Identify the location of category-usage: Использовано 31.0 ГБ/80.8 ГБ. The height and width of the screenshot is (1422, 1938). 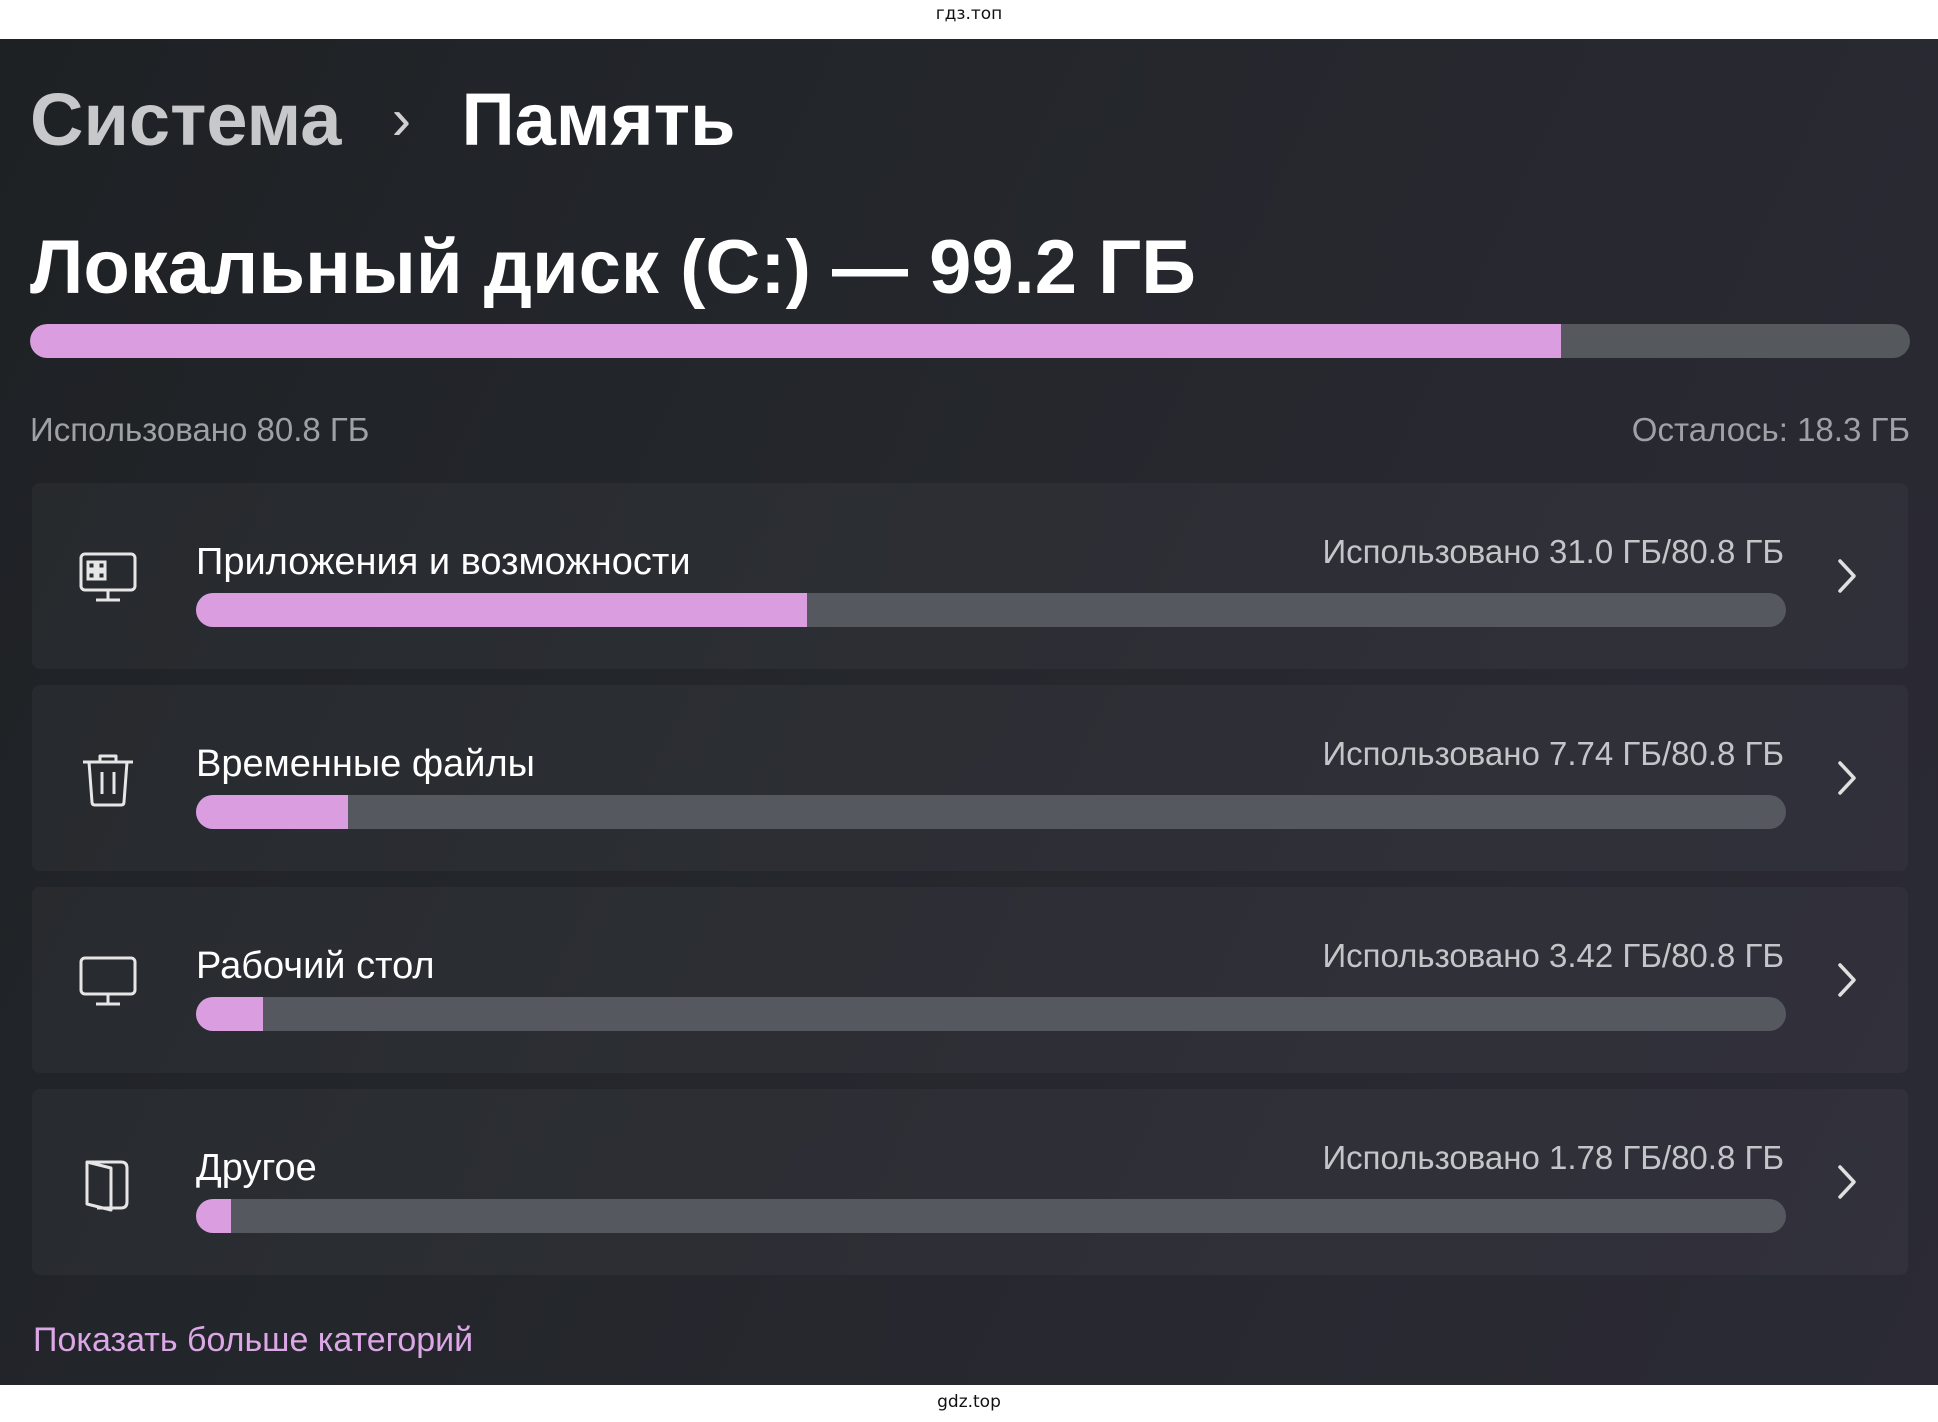
(1553, 551).